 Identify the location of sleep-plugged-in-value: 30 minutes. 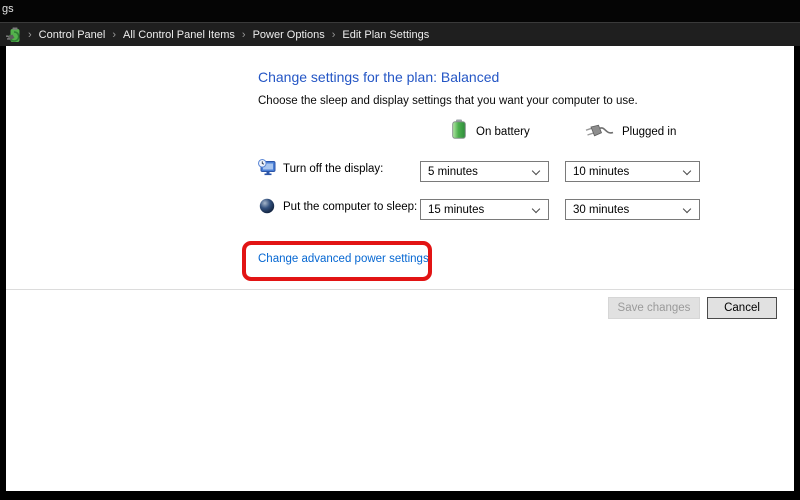
(601, 209).